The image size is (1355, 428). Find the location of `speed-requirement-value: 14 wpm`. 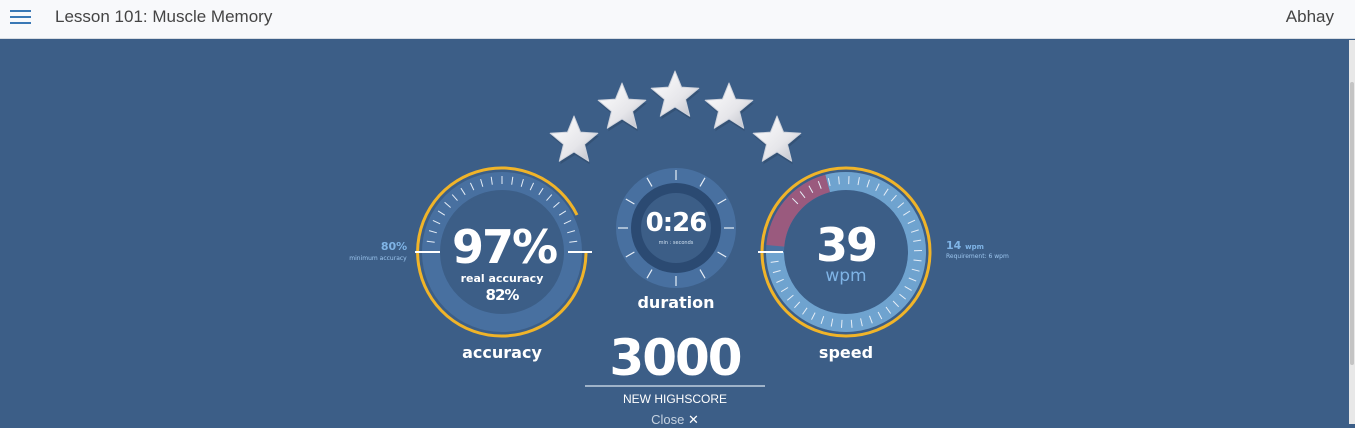

speed-requirement-value: 14 wpm is located at coordinates (965, 245).